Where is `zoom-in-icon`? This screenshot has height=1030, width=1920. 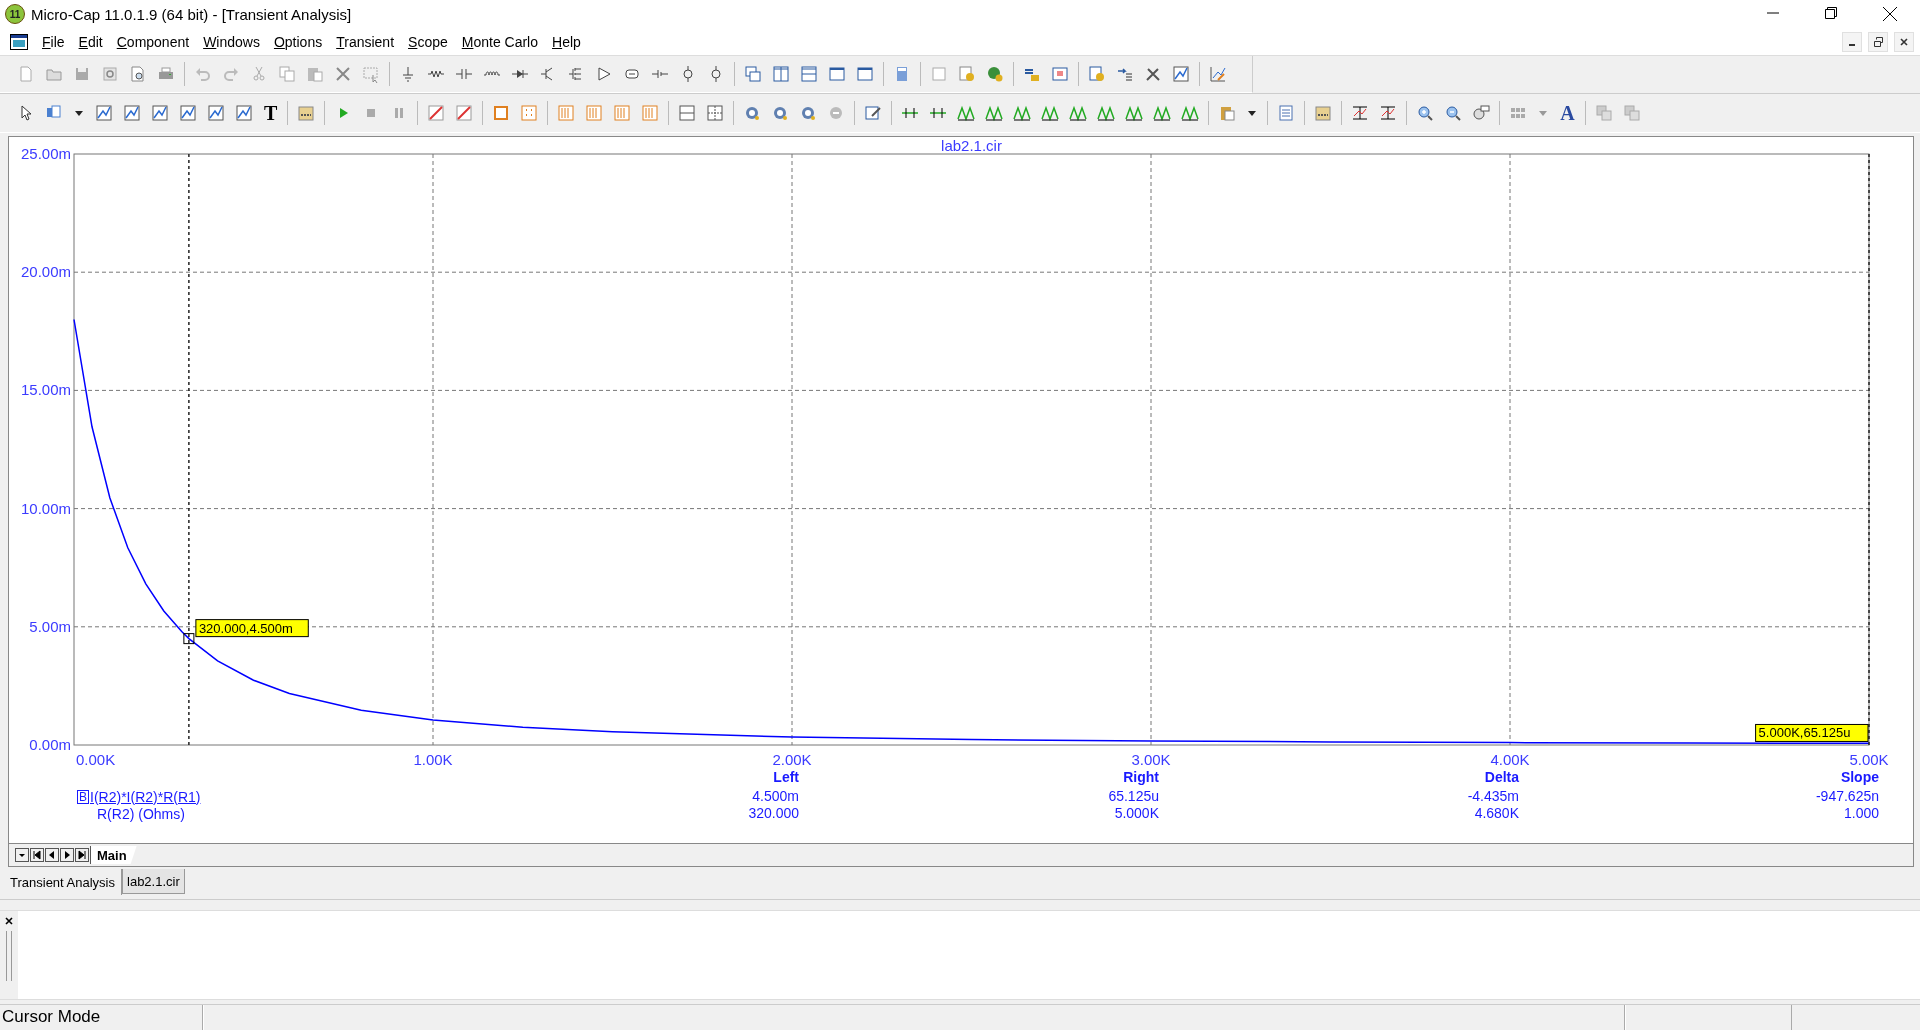
zoom-in-icon is located at coordinates (1425, 113).